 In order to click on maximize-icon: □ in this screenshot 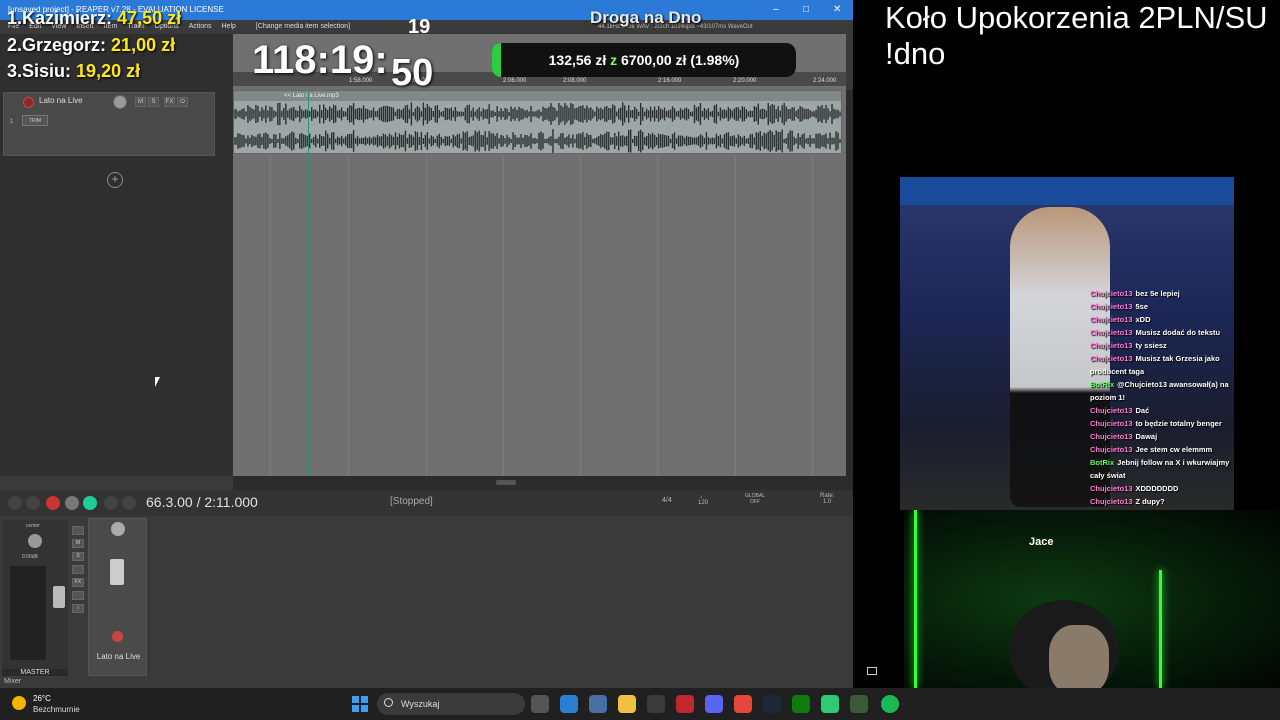, I will do `click(806, 10)`.